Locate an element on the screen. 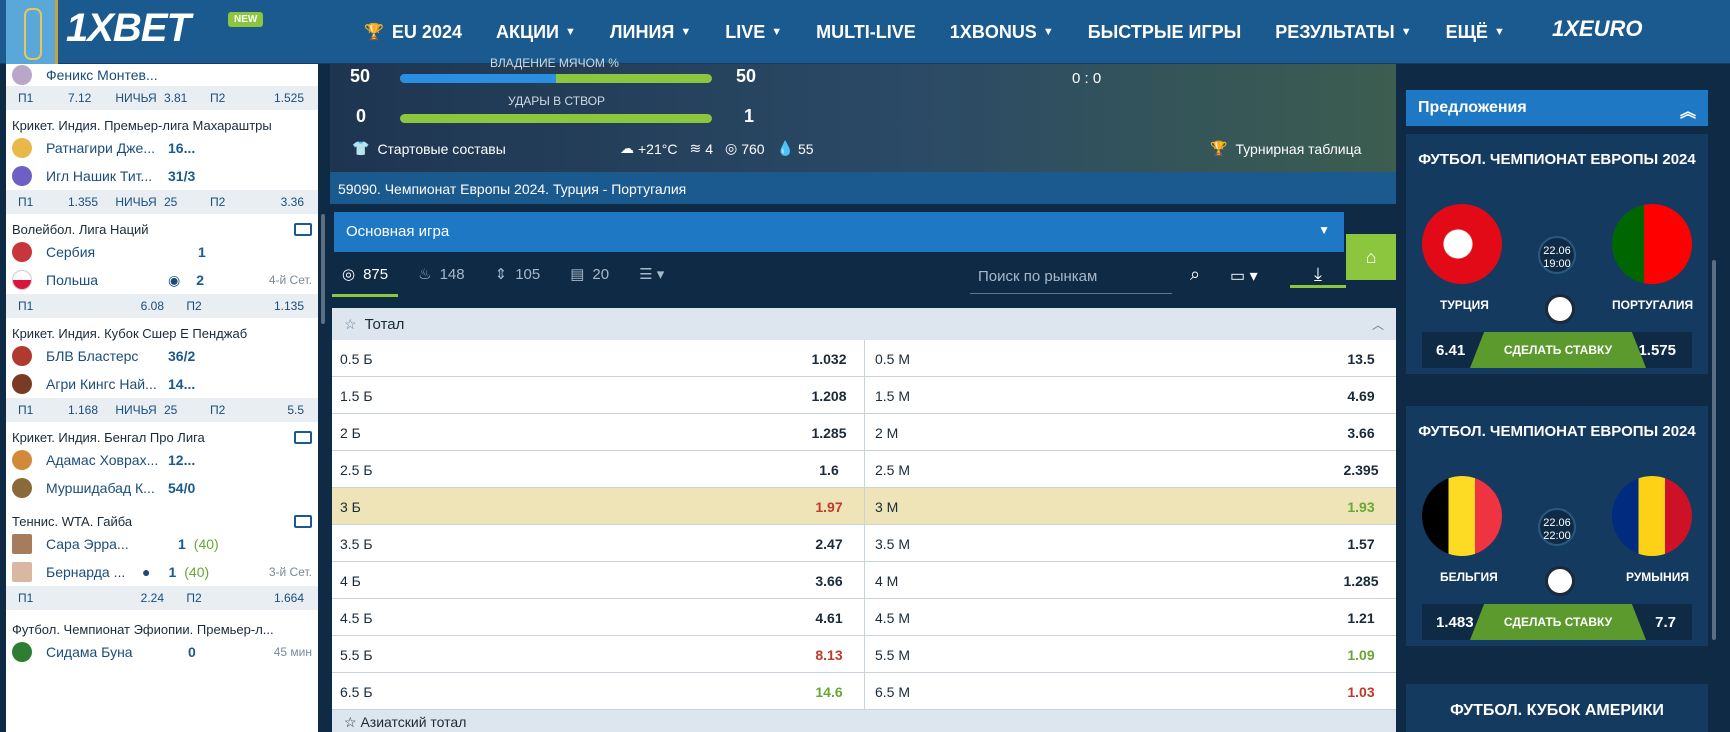 This screenshot has height=732, width=1730. sidebar-scrollbar is located at coordinates (323, 398).